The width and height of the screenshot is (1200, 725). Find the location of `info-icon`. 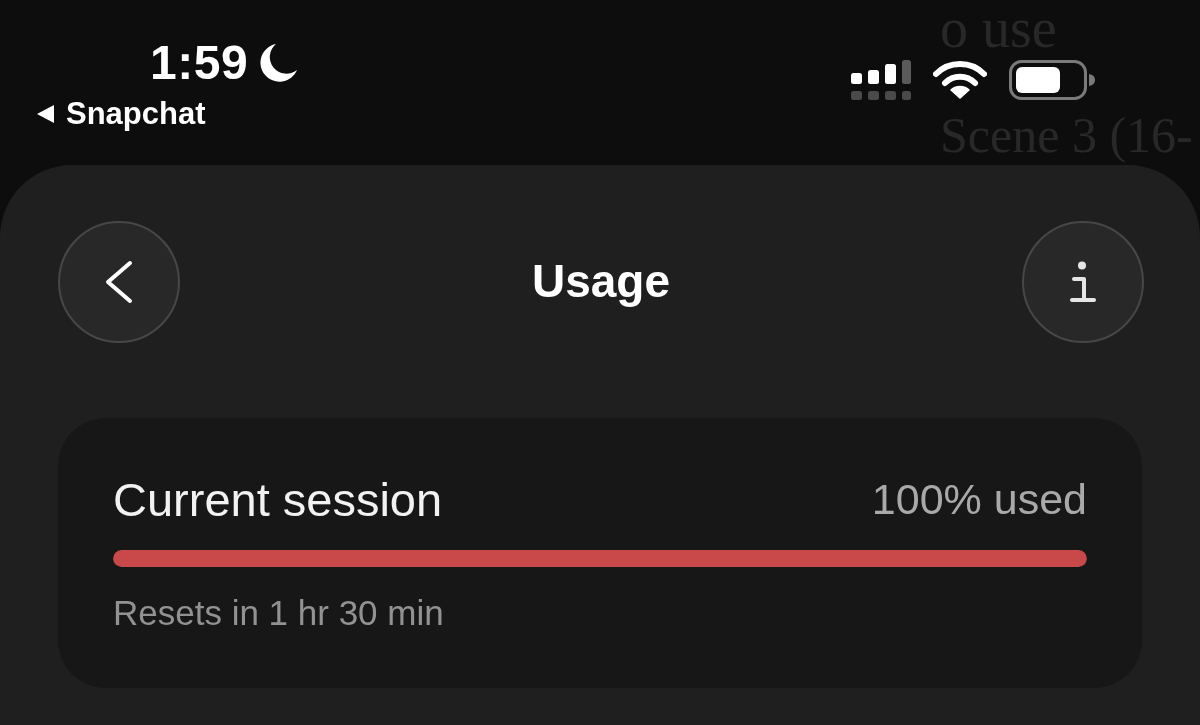

info-icon is located at coordinates (1083, 282).